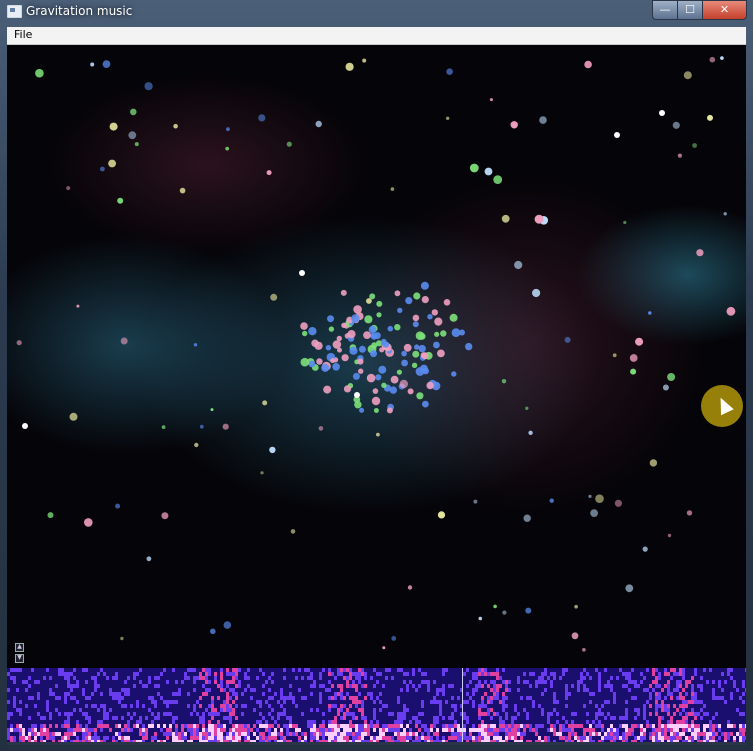 The image size is (753, 751). I want to click on close-button: ✕, so click(724, 10).